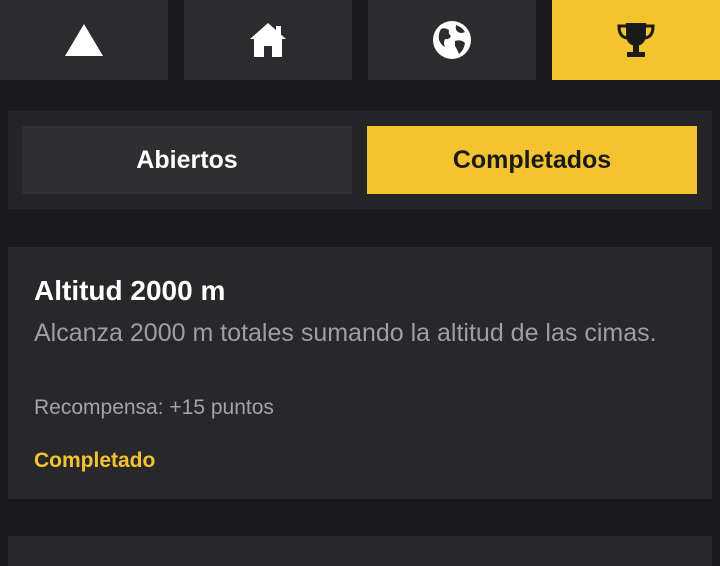 Image resolution: width=720 pixels, height=566 pixels. What do you see at coordinates (532, 160) in the screenshot?
I see `tab-completed-challenges: Completados` at bounding box center [532, 160].